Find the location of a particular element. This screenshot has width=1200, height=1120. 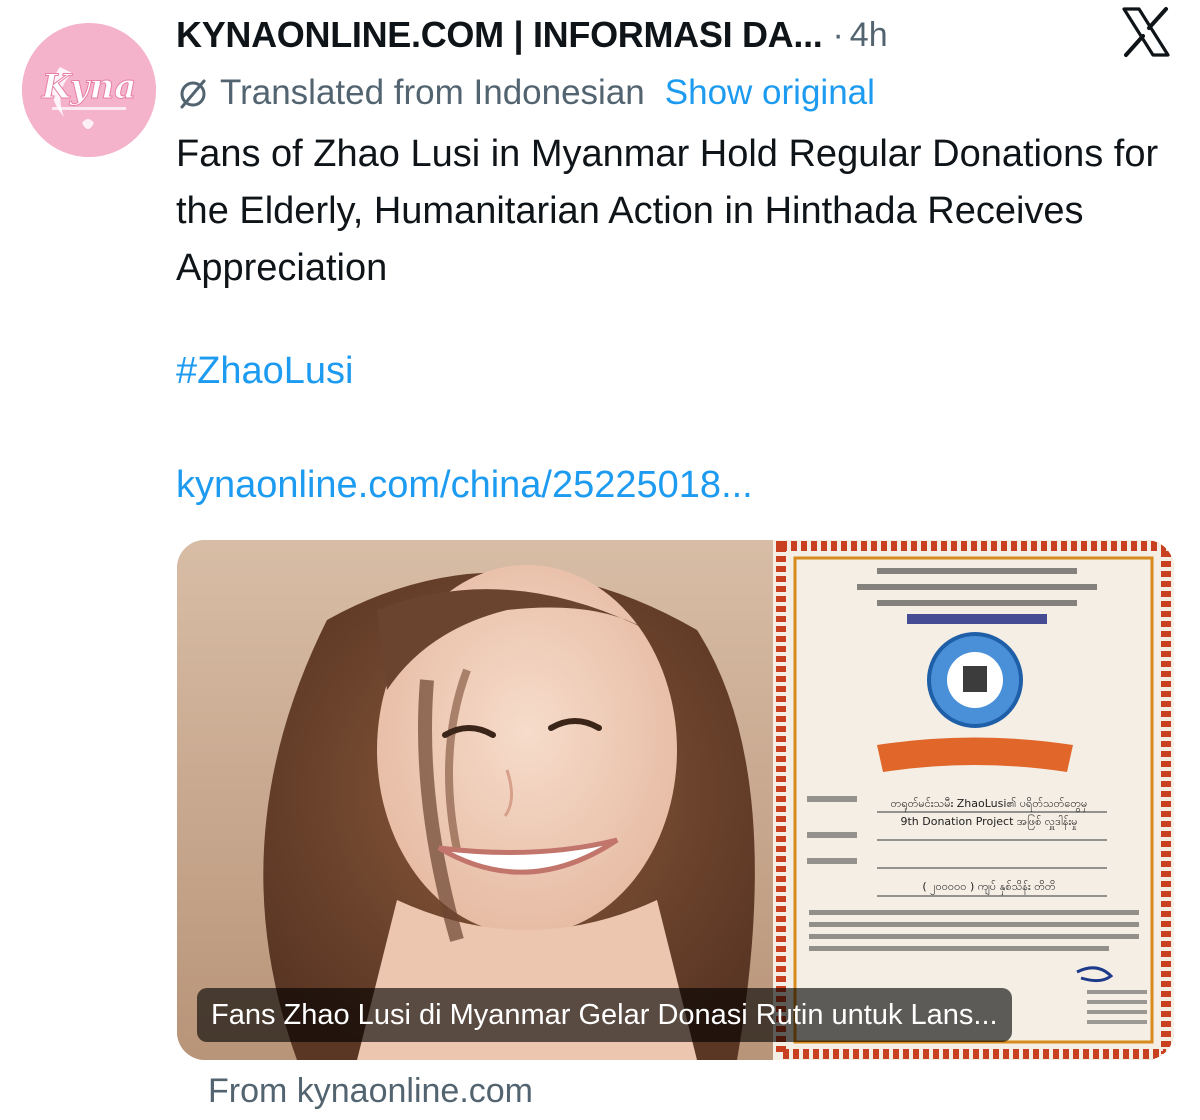

author-avatar: Kyna is located at coordinates (89, 90).